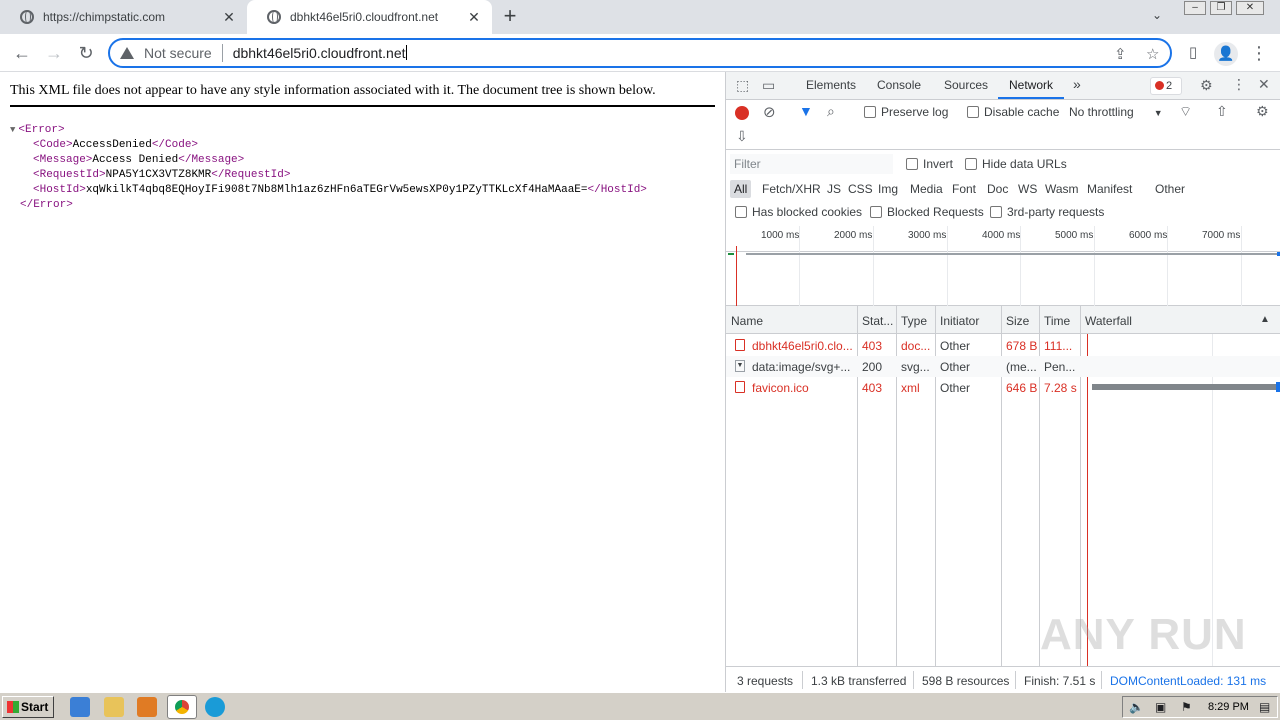 The image size is (1280, 720). Describe the element at coordinates (147, 707) in the screenshot. I see `media-player-icon` at that location.